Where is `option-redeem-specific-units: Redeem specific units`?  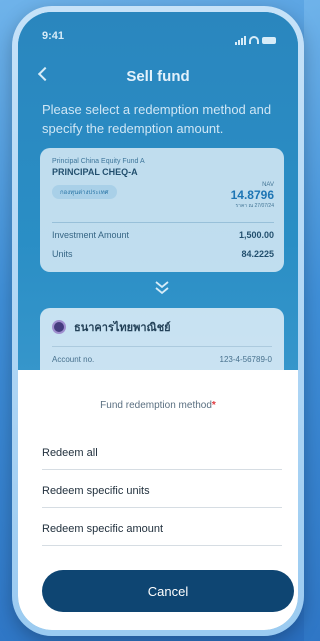
option-redeem-specific-units: Redeem specific units is located at coordinates (162, 493).